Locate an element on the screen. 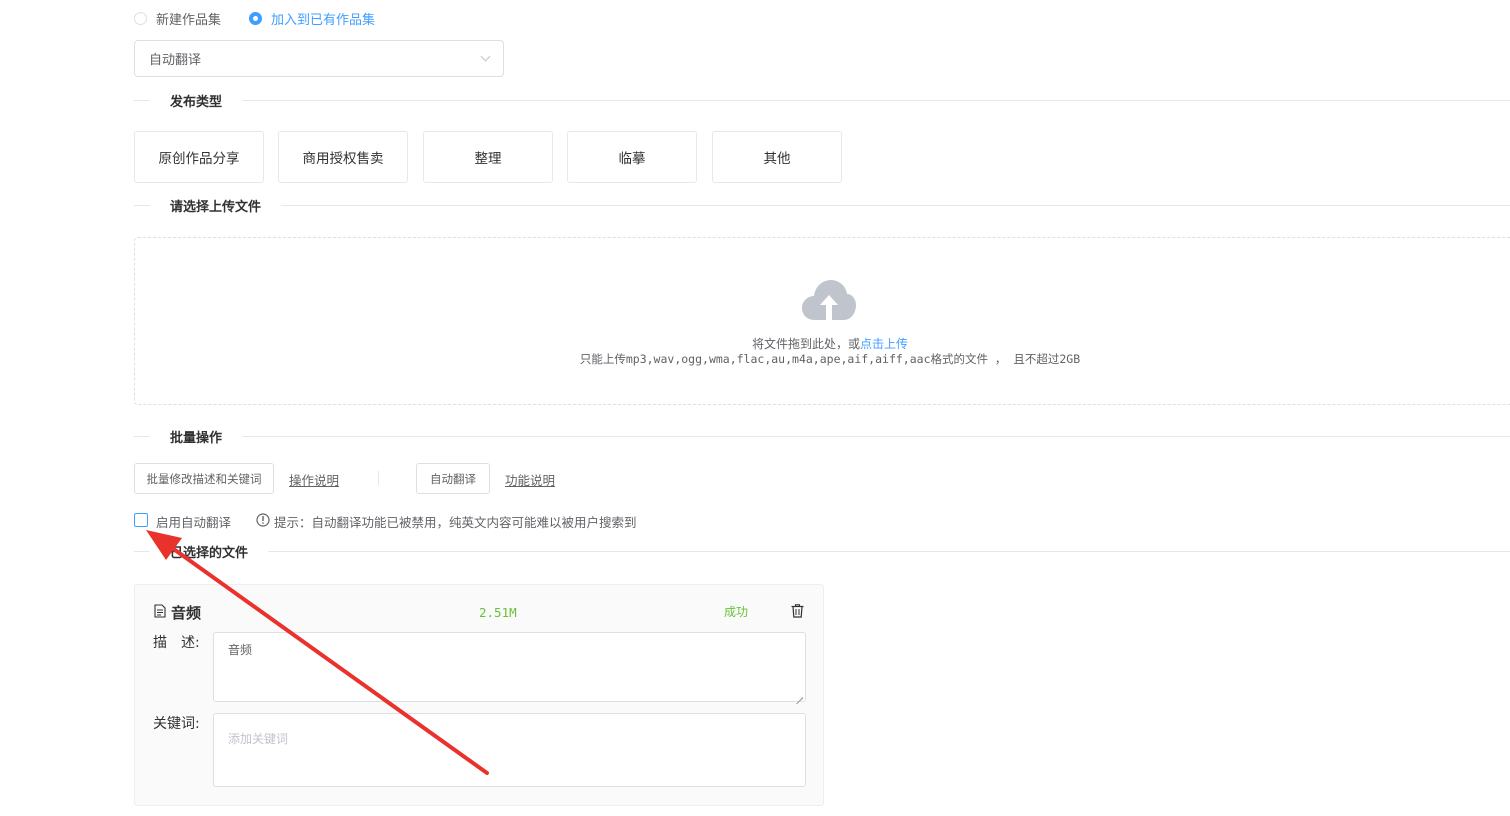 This screenshot has height=816, width=1510. trash-icon is located at coordinates (797, 611).